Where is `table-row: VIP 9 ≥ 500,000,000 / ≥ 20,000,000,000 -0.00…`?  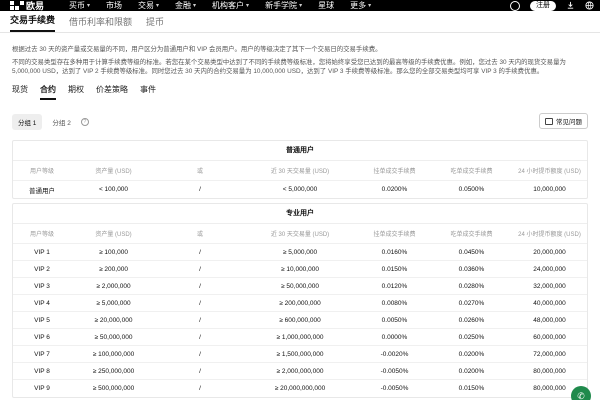 table-row: VIP 9 ≥ 500,000,000 / ≥ 20,000,000,000 -0.00… is located at coordinates (300, 388).